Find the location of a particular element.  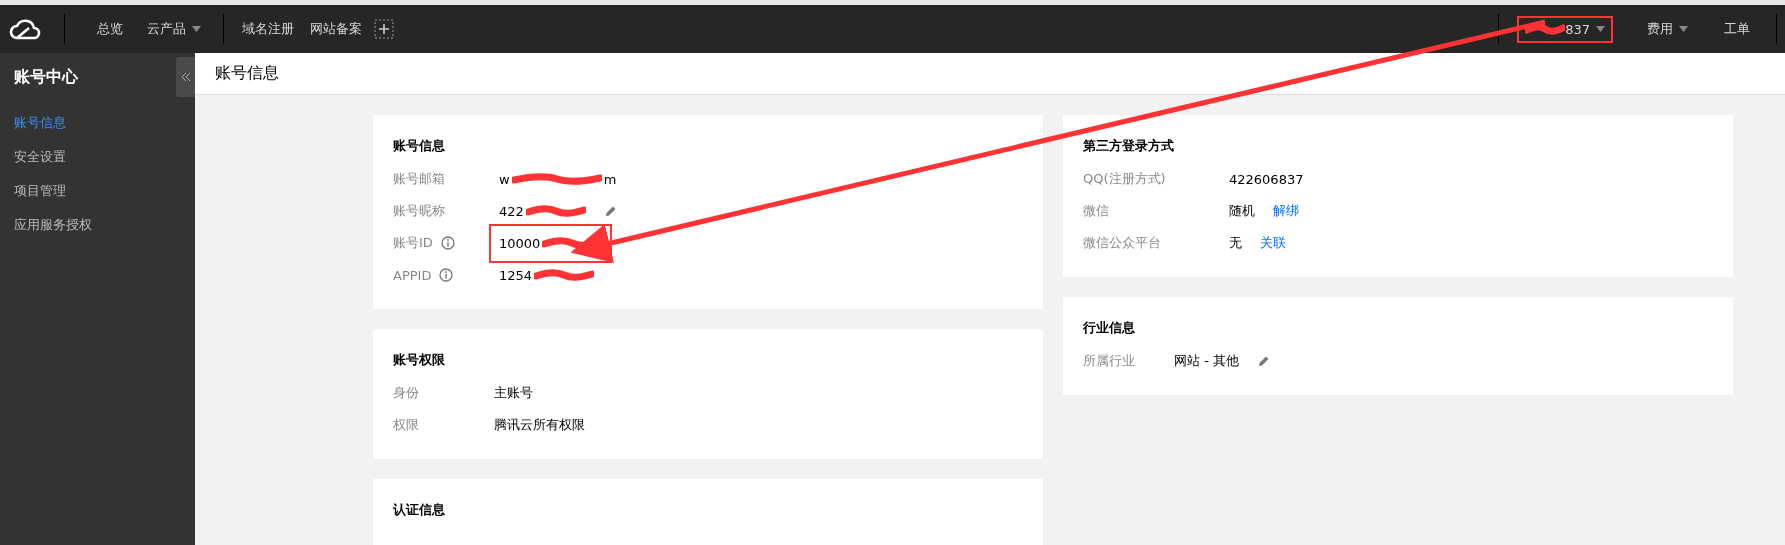

field-value: 10000 is located at coordinates (551, 243).